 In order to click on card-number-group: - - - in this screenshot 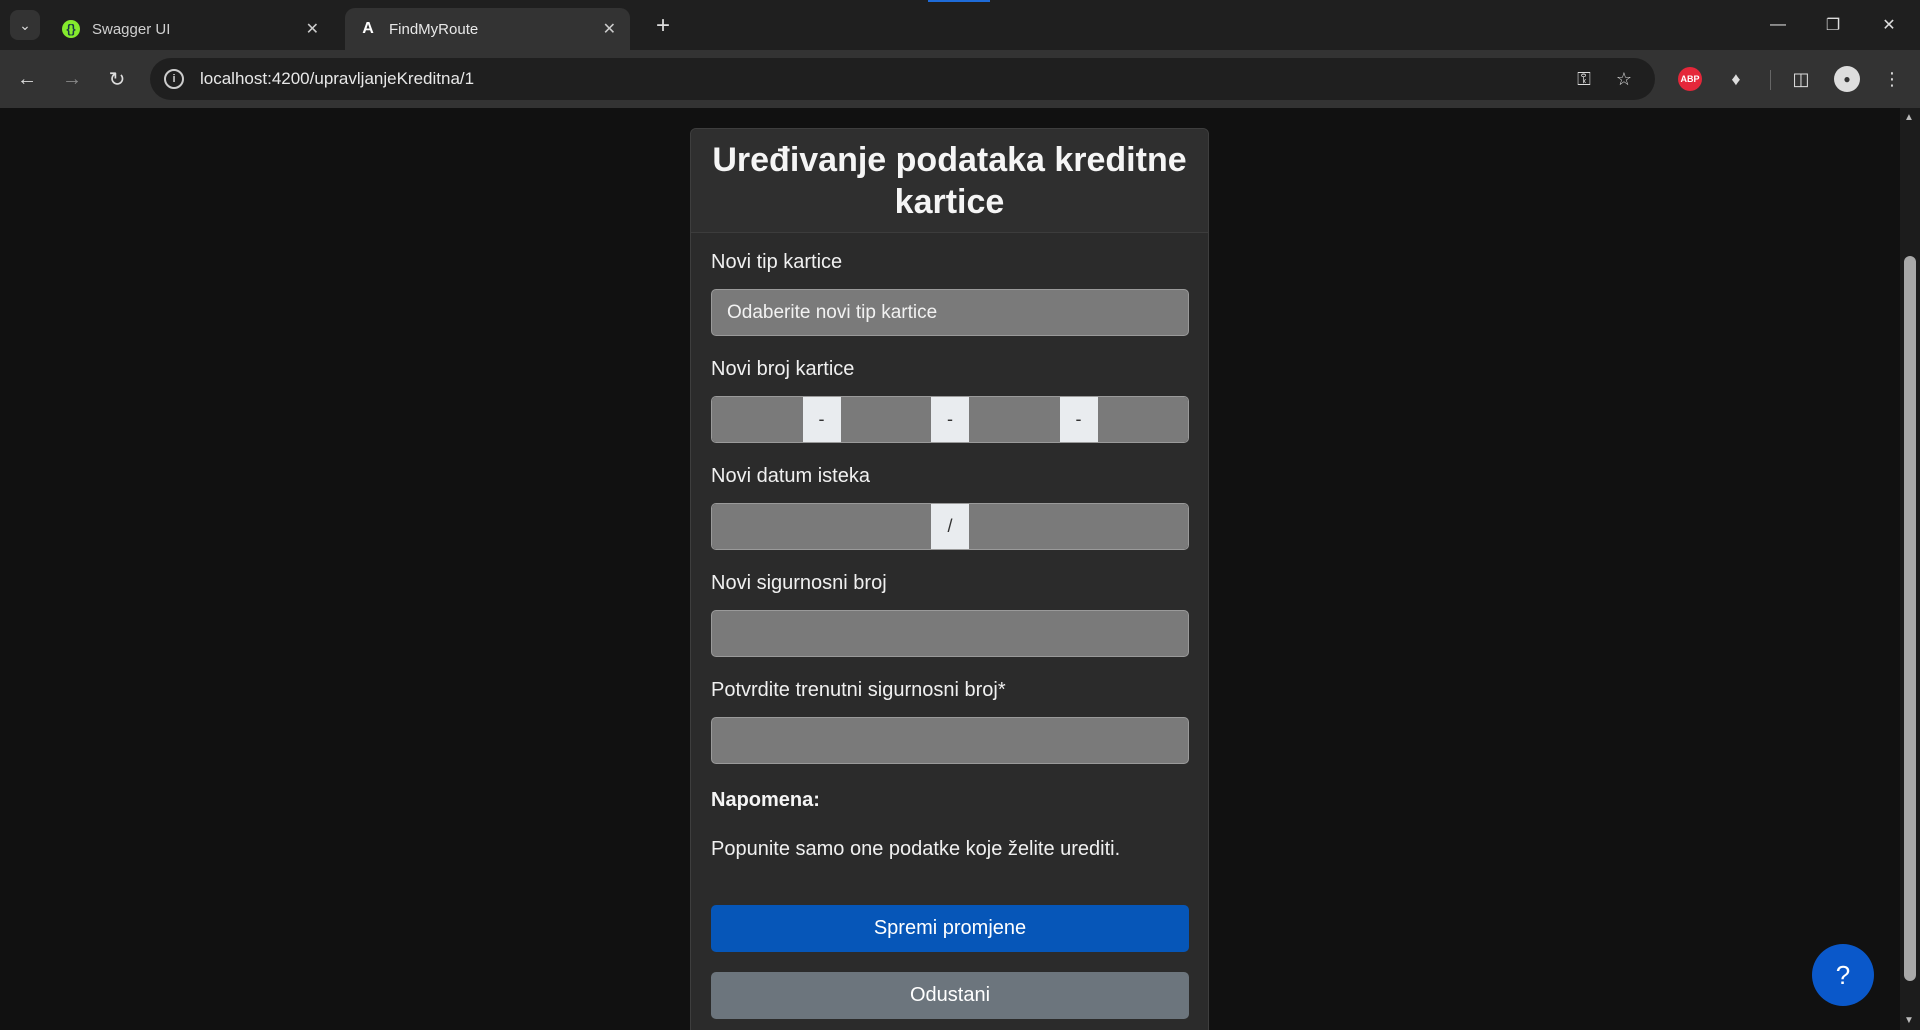, I will do `click(950, 419)`.